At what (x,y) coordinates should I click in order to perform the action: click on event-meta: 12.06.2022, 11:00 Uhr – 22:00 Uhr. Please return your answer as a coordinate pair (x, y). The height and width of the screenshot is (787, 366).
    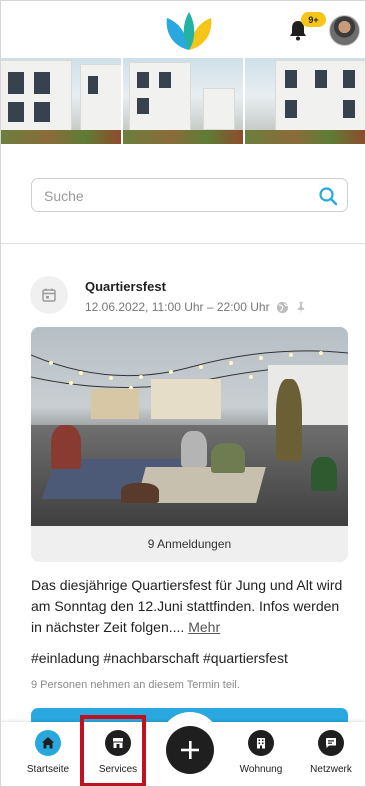
    Looking at the image, I should click on (196, 307).